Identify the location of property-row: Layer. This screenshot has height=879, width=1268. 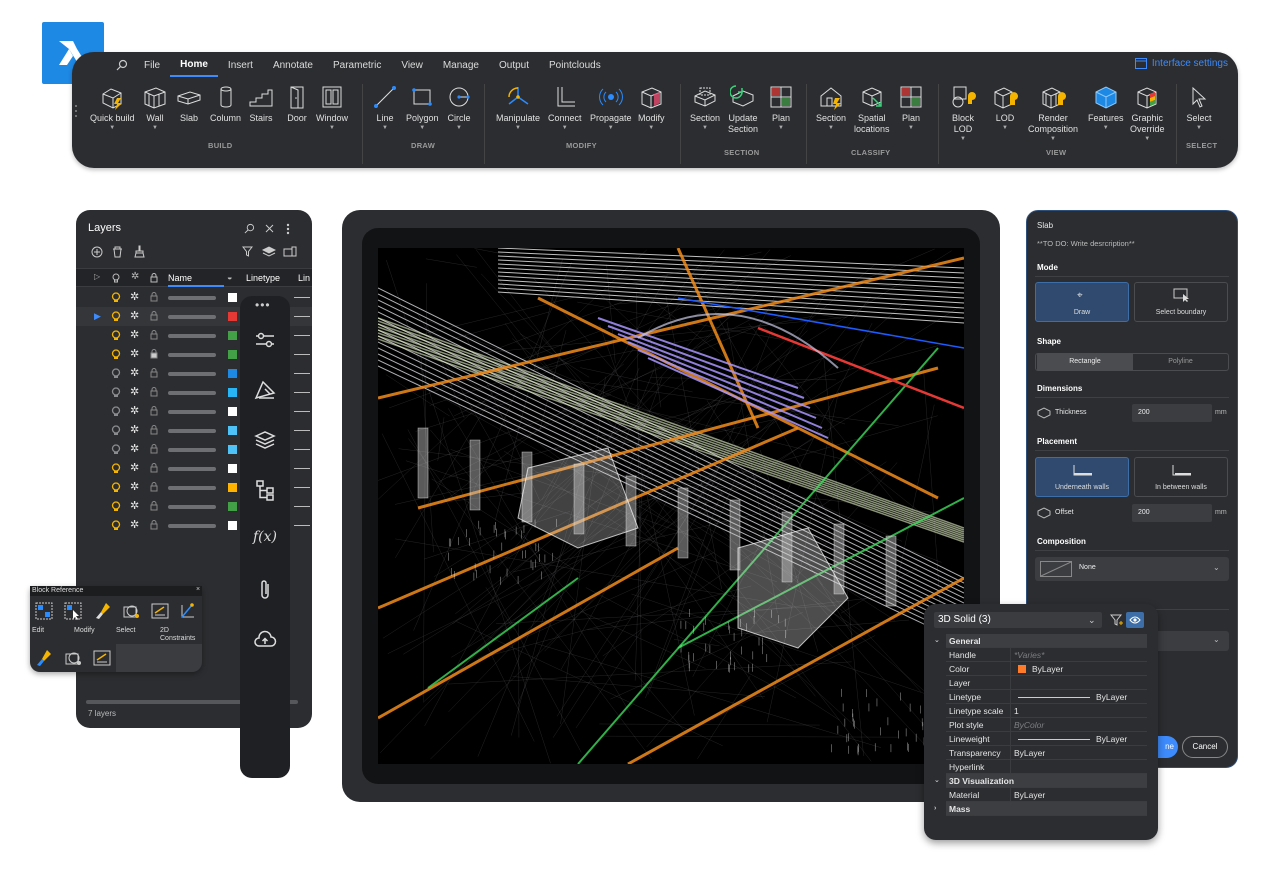
(1046, 683).